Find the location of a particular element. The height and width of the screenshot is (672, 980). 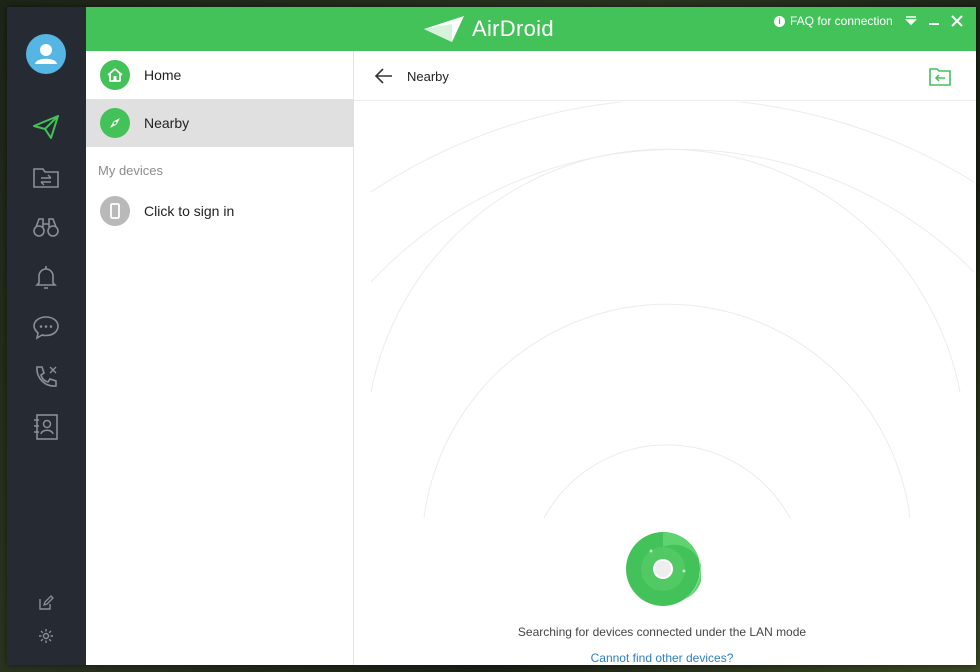

main-header: Nearby is located at coordinates (665, 76).